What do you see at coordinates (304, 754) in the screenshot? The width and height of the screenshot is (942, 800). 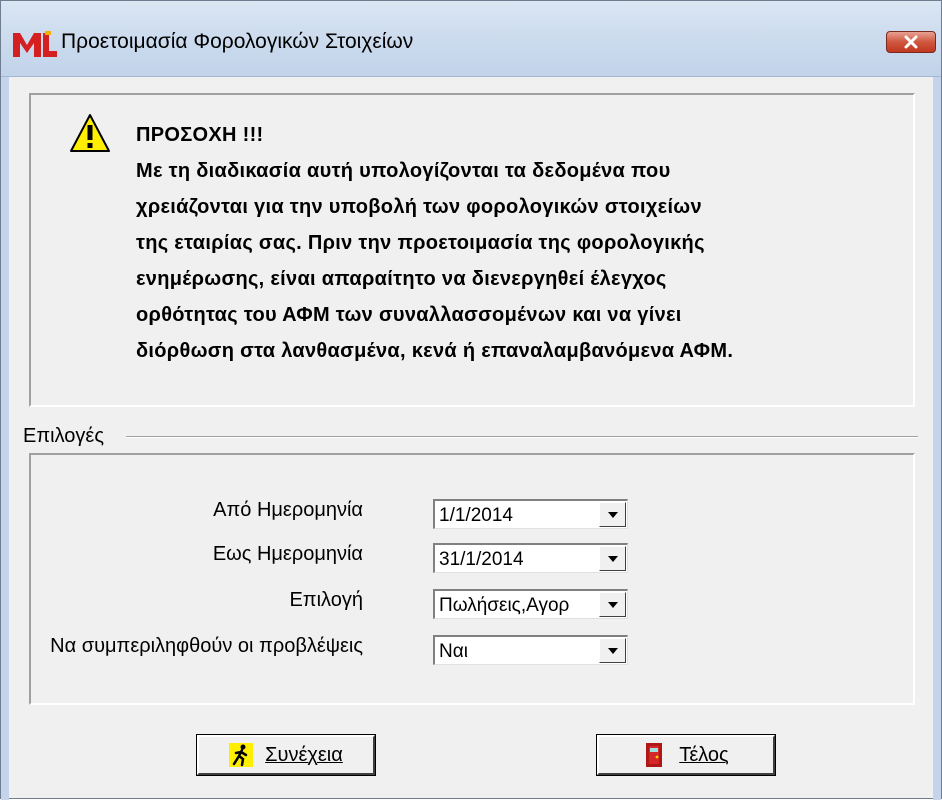 I see `continue-button-label: Συνέχεια` at bounding box center [304, 754].